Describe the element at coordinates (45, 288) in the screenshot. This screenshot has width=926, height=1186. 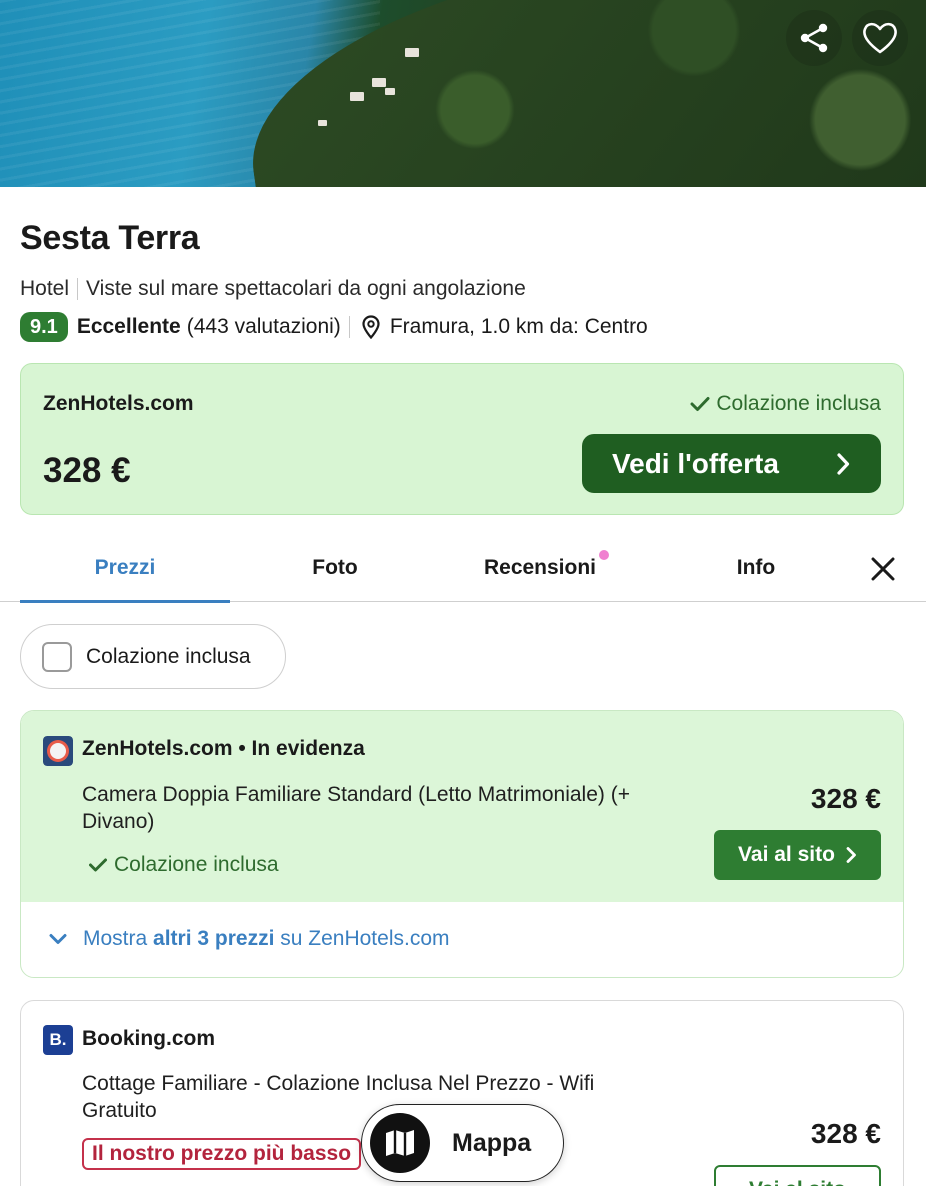
I see `hotel-type: Hotel` at that location.